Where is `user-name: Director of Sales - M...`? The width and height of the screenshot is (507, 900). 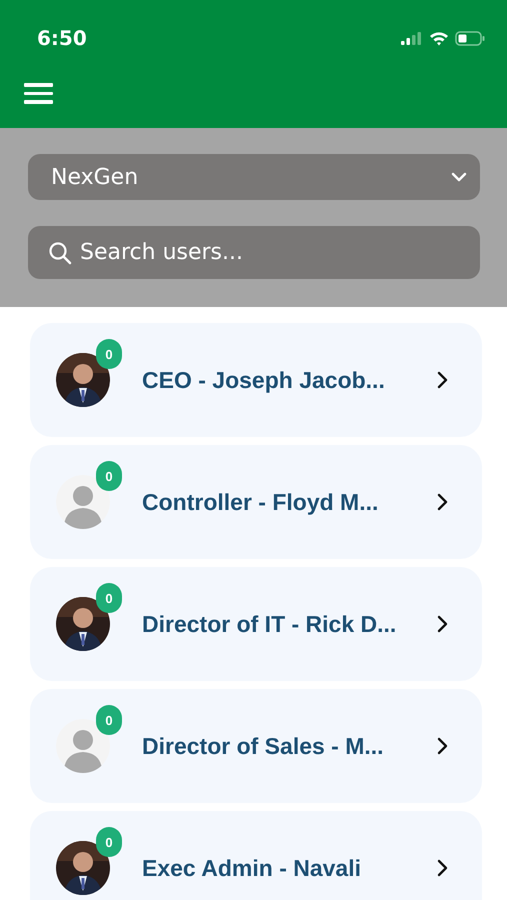
user-name: Director of Sales - M... is located at coordinates (263, 746).